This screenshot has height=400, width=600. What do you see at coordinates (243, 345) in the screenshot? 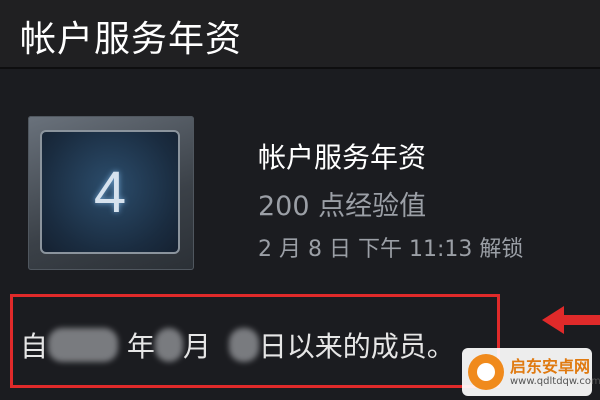
I see `redacted-day` at bounding box center [243, 345].